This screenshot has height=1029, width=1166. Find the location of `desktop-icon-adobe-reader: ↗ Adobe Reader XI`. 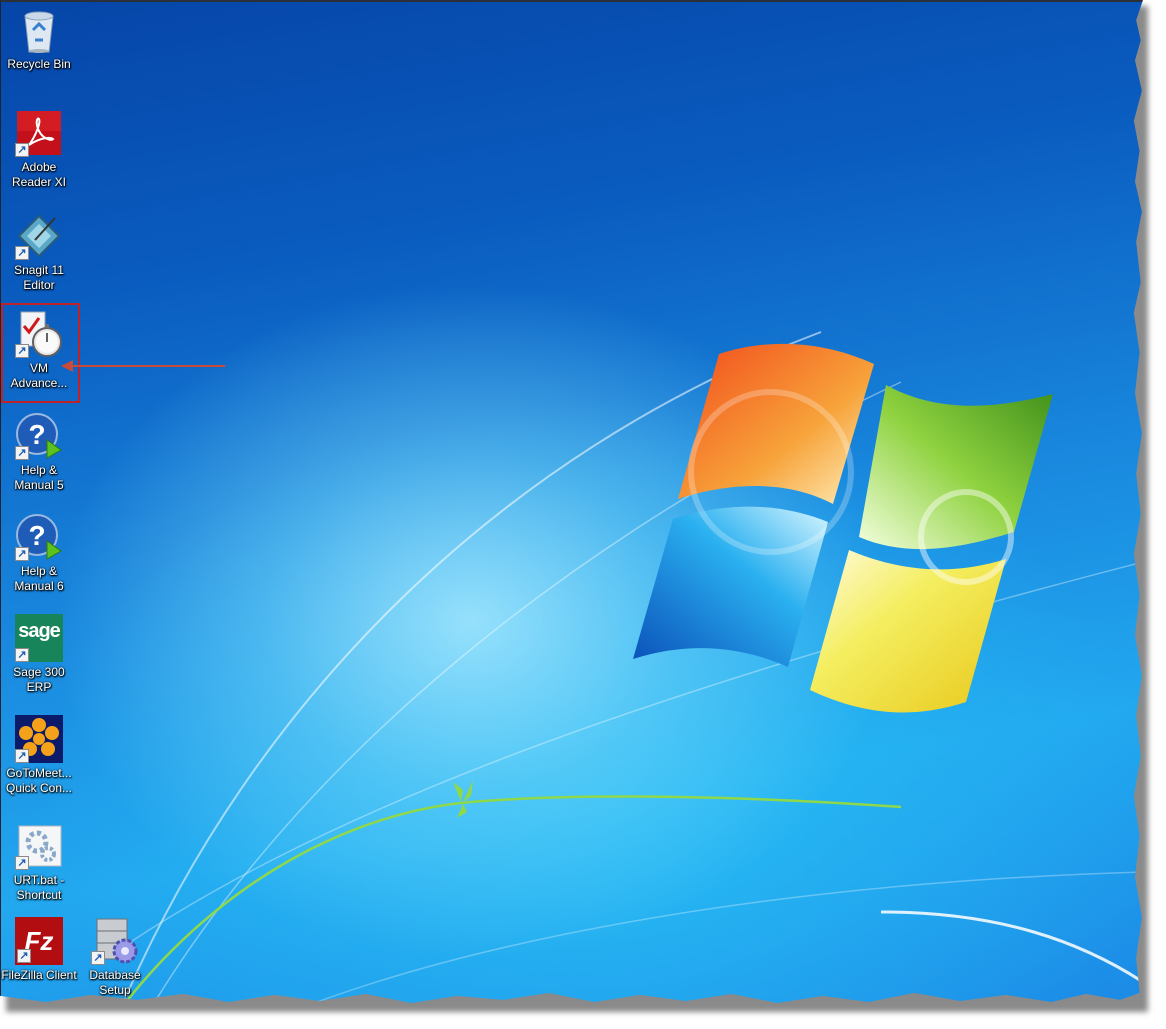

desktop-icon-adobe-reader: ↗ Adobe Reader XI is located at coordinates (39, 149).